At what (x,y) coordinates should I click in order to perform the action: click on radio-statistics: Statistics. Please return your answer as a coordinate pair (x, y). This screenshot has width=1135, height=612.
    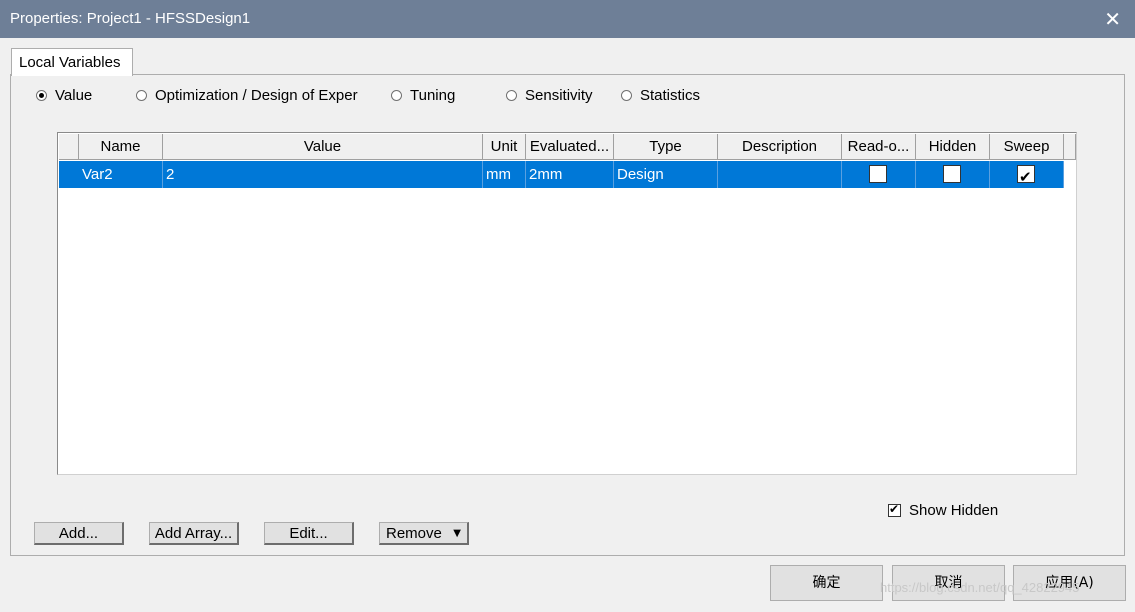
    Looking at the image, I should click on (660, 95).